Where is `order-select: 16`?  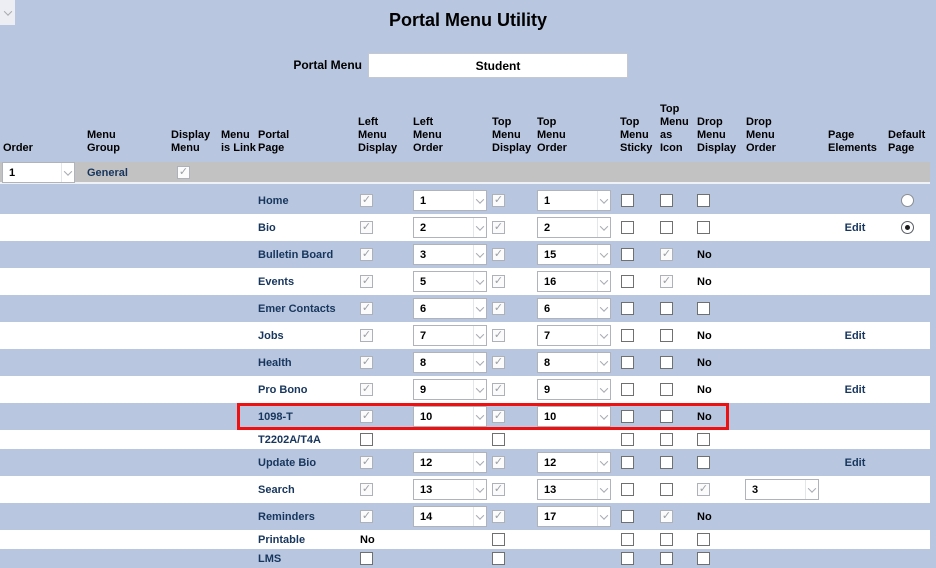 order-select: 16 is located at coordinates (574, 281).